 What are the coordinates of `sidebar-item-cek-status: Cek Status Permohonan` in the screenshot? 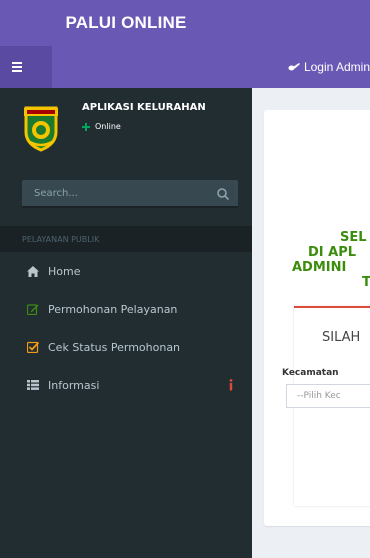 It's located at (126, 347).